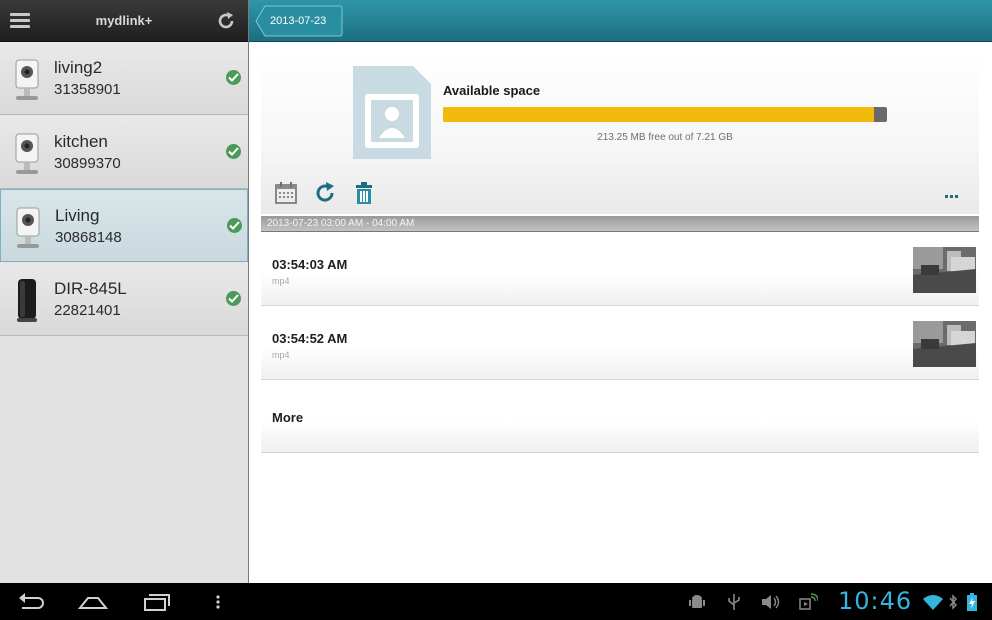 The width and height of the screenshot is (992, 620). Describe the element at coordinates (156, 602) in the screenshot. I see `recent-apps-icon` at that location.